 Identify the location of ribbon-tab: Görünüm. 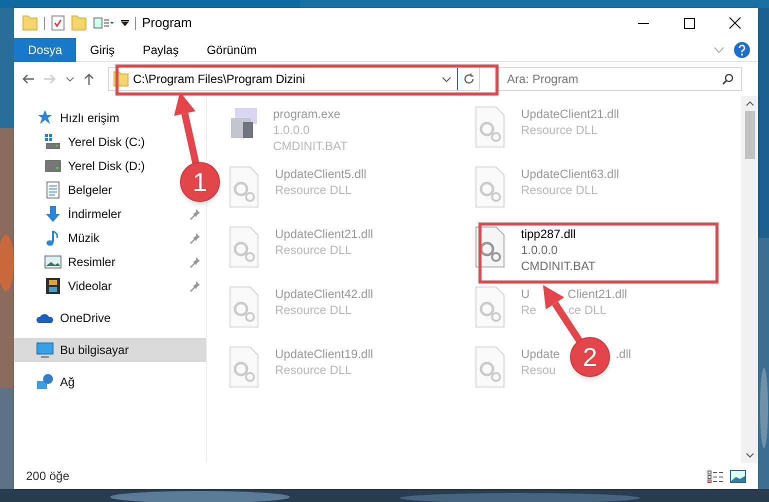
(231, 50).